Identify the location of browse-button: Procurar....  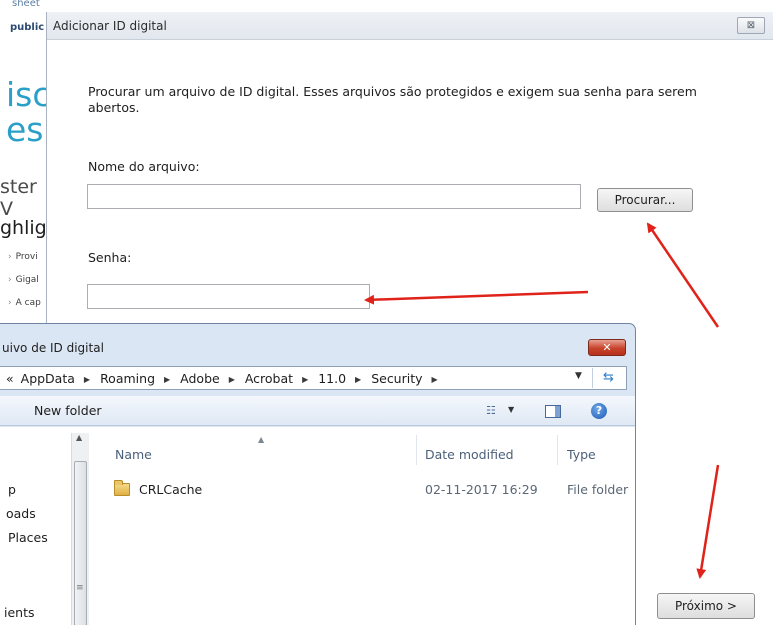
(645, 200).